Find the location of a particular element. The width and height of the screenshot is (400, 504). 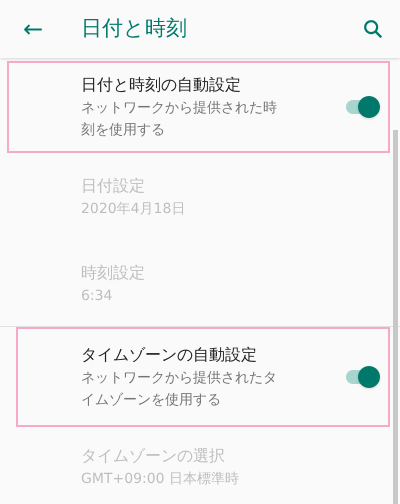

setting-summary: 6:34 is located at coordinates (97, 296).